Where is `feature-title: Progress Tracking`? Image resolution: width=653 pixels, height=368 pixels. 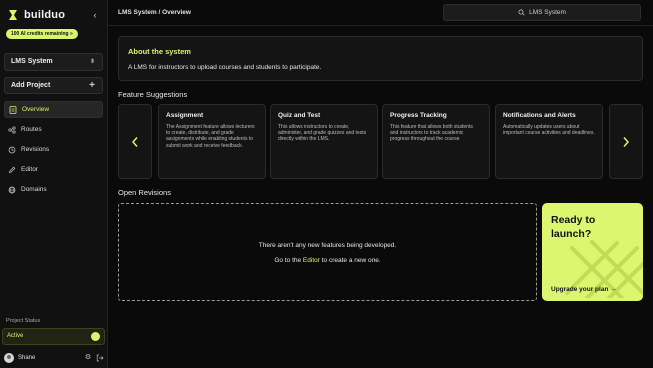
feature-title: Progress Tracking is located at coordinates (418, 115).